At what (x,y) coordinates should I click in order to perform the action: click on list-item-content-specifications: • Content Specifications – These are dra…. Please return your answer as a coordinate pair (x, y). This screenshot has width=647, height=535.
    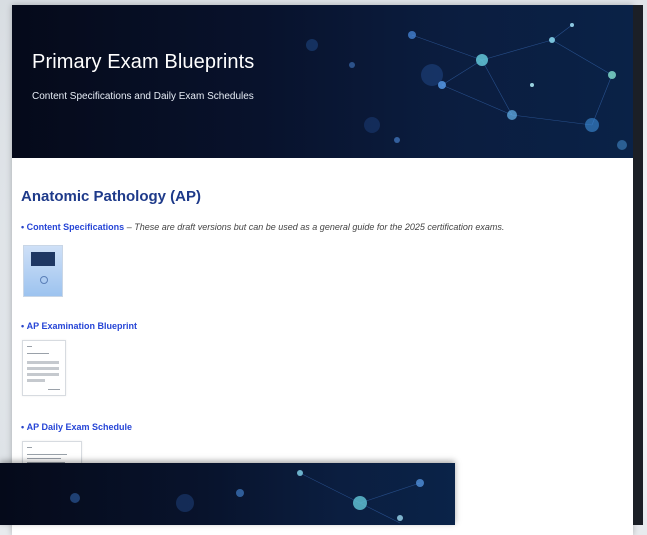
    Looking at the image, I should click on (262, 227).